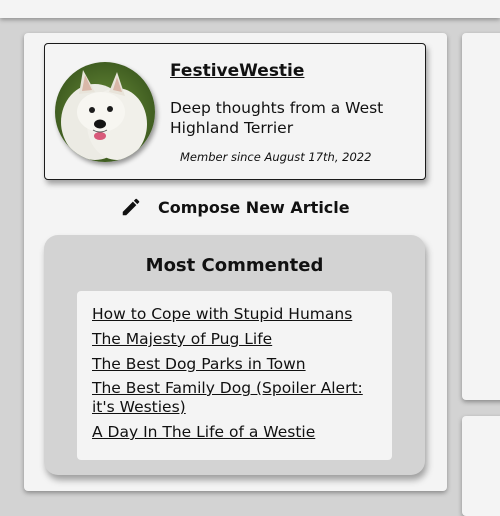 The height and width of the screenshot is (516, 500). Describe the element at coordinates (254, 207) in the screenshot. I see `compose-label: Compose New Article` at that location.